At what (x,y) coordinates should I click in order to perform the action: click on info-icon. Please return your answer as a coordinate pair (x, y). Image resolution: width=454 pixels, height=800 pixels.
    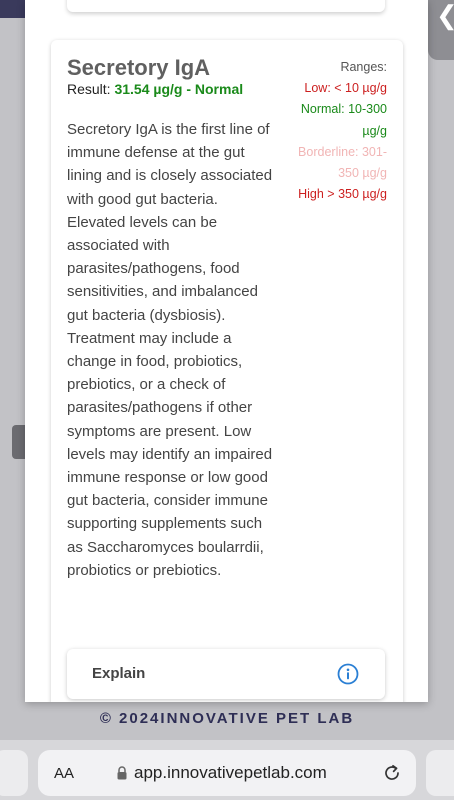
    Looking at the image, I should click on (348, 674).